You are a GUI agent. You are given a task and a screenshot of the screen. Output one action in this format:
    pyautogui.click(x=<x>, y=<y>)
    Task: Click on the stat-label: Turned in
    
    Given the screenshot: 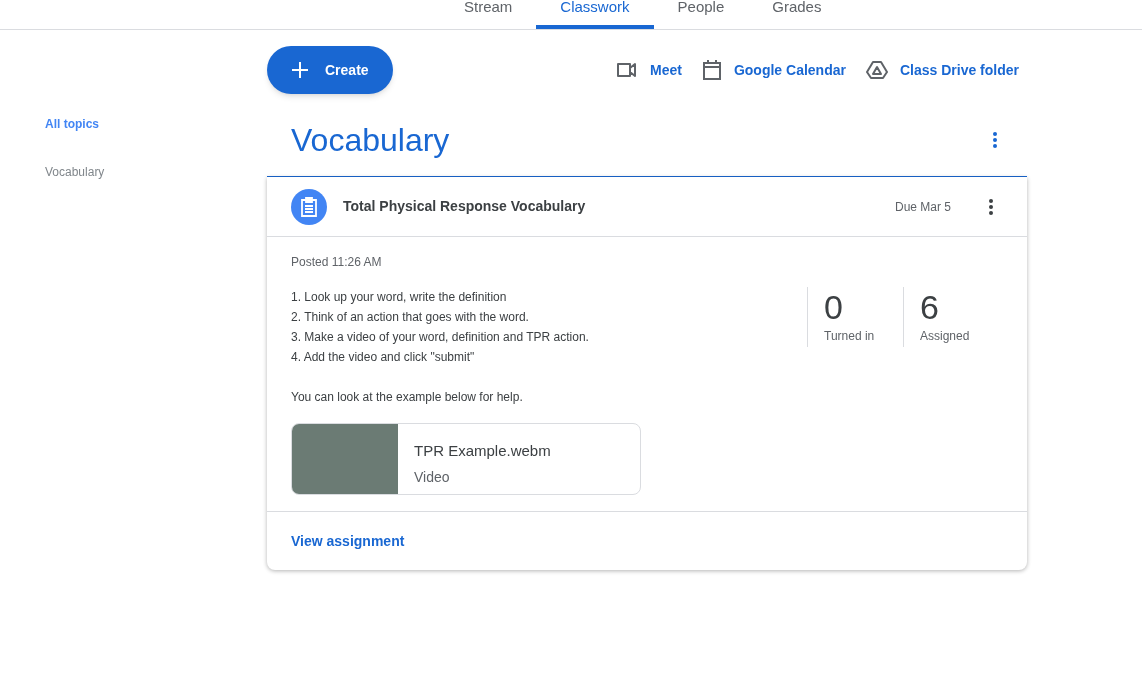 What is the action you would take?
    pyautogui.click(x=850, y=336)
    